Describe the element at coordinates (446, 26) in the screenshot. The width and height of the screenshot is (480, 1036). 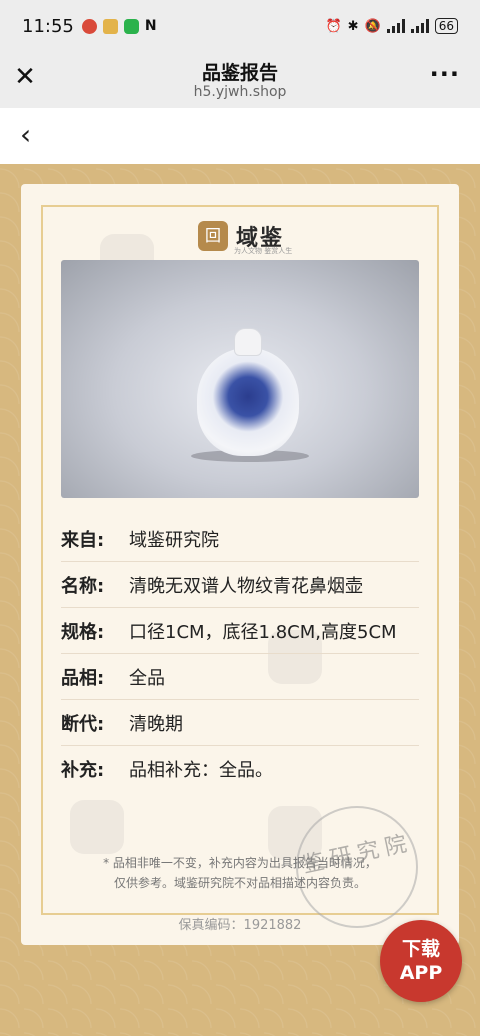
I see `battery-icon: 66` at that location.